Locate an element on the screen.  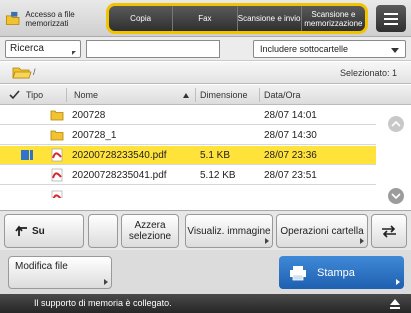
view-image-label: Visualiz. immagine is located at coordinates (229, 231).